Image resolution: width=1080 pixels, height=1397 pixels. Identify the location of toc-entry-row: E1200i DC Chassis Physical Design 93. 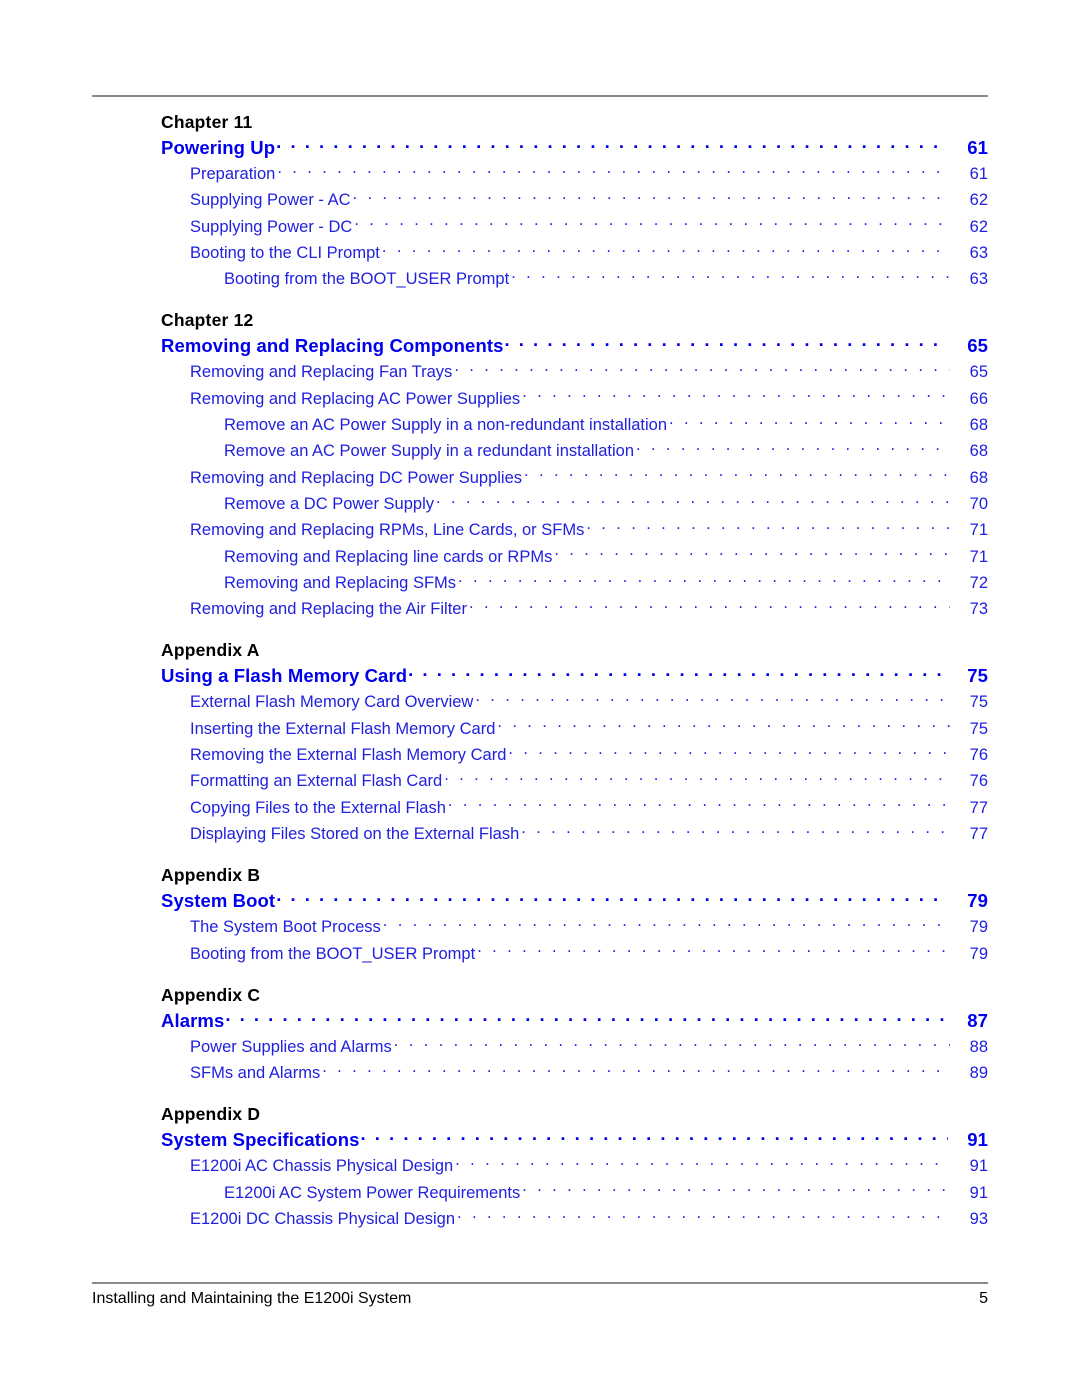
(589, 1219).